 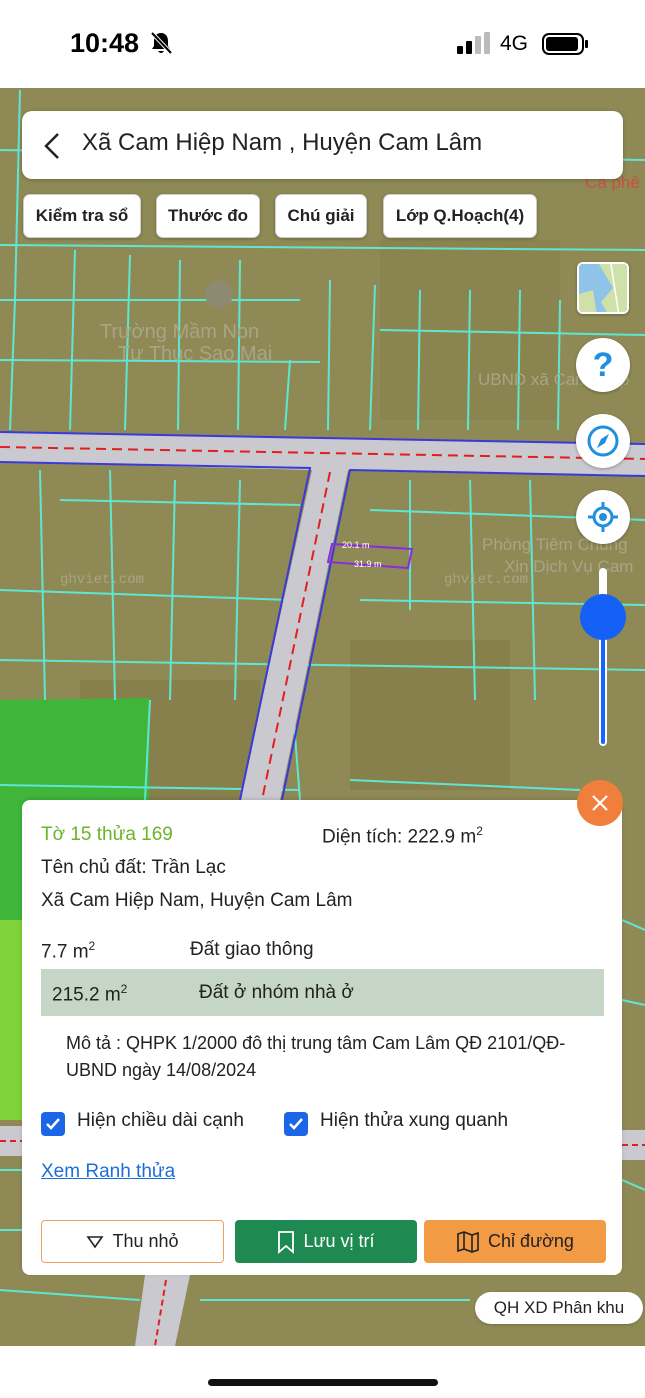 What do you see at coordinates (208, 216) in the screenshot?
I see `chip-ruler: Thước đo` at bounding box center [208, 216].